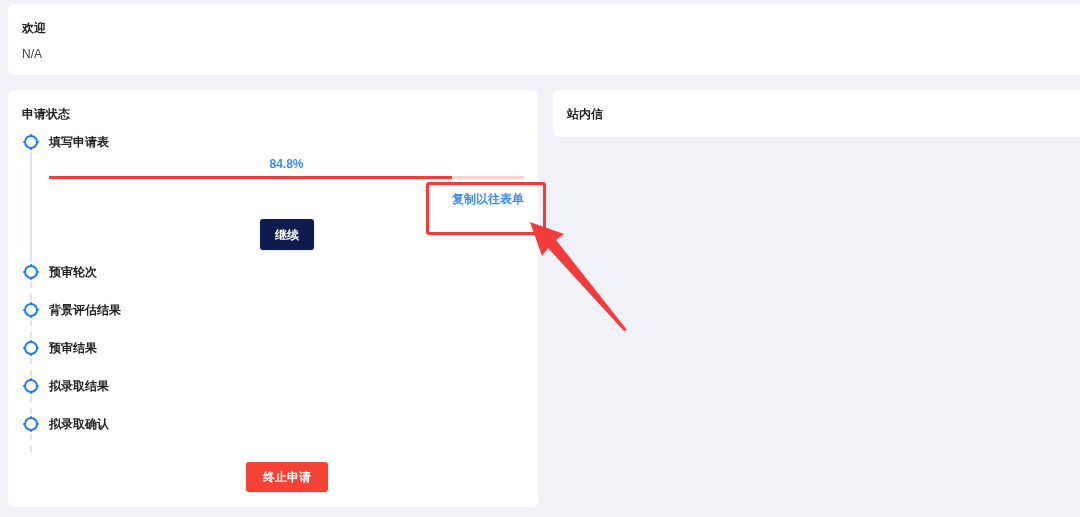 The width and height of the screenshot is (1080, 517). Describe the element at coordinates (488, 199) in the screenshot. I see `copy-form-link: 复制以往表单` at that location.